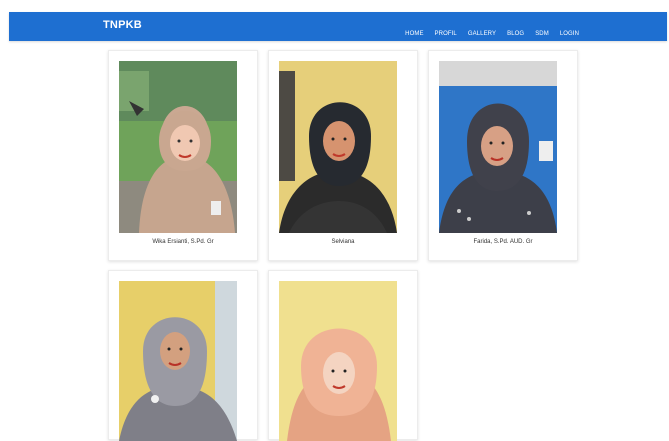 Image resolution: width=669 pixels, height=441 pixels. I want to click on nav-login: LOGIN, so click(569, 34).